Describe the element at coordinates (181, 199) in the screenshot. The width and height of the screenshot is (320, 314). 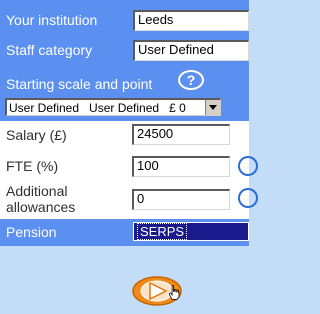
I see `allowances-field: 0` at that location.